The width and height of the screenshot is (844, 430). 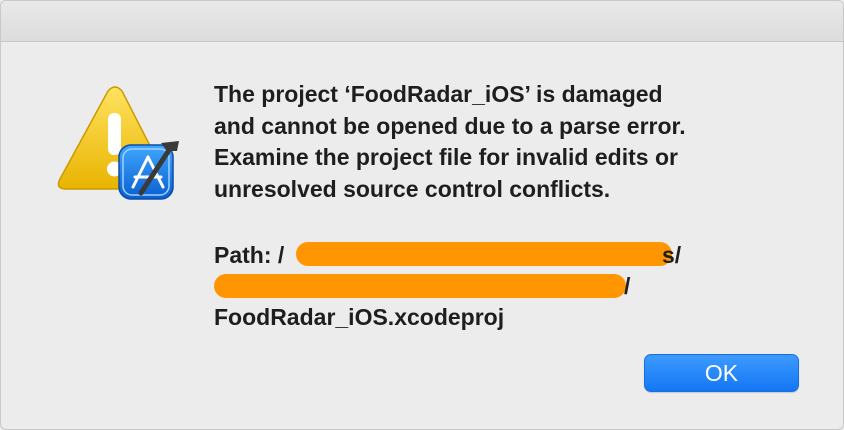 What do you see at coordinates (359, 317) in the screenshot?
I see `path-filename: FoodRadar_iOS.xcodeproj` at bounding box center [359, 317].